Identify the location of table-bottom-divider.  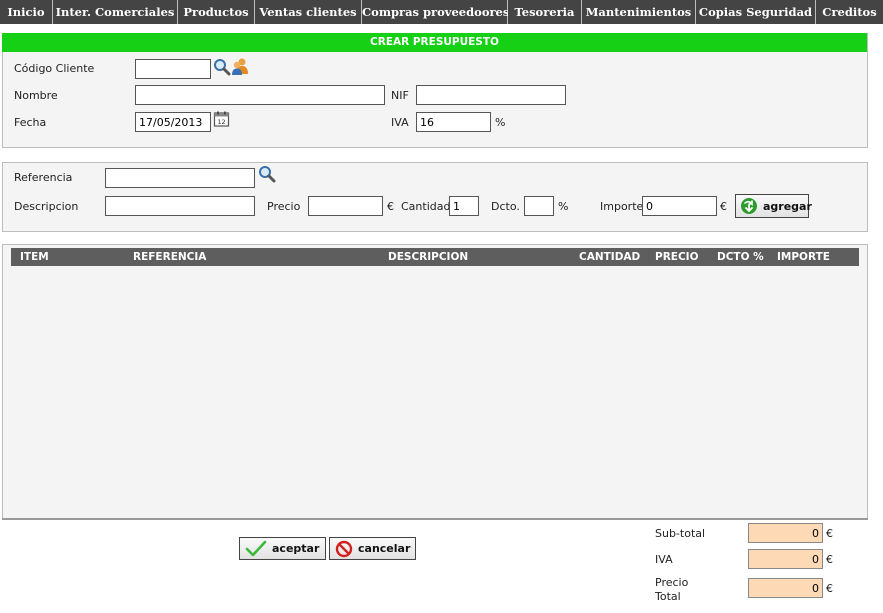
(435, 519).